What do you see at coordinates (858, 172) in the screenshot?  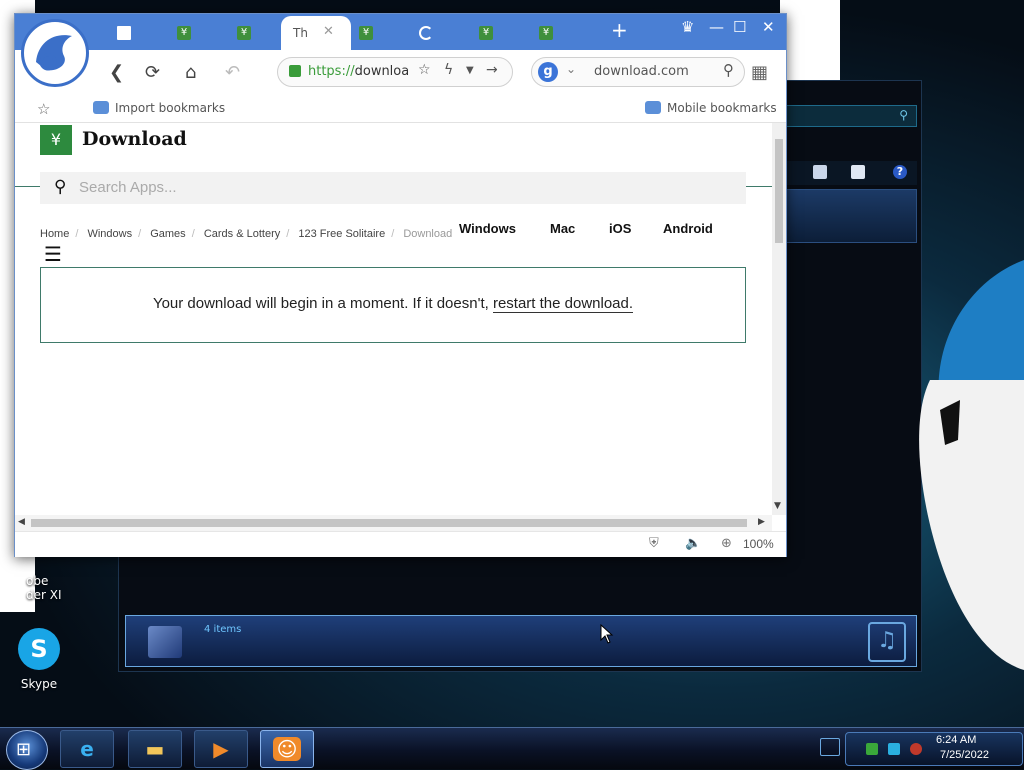 I see `layout-icon` at bounding box center [858, 172].